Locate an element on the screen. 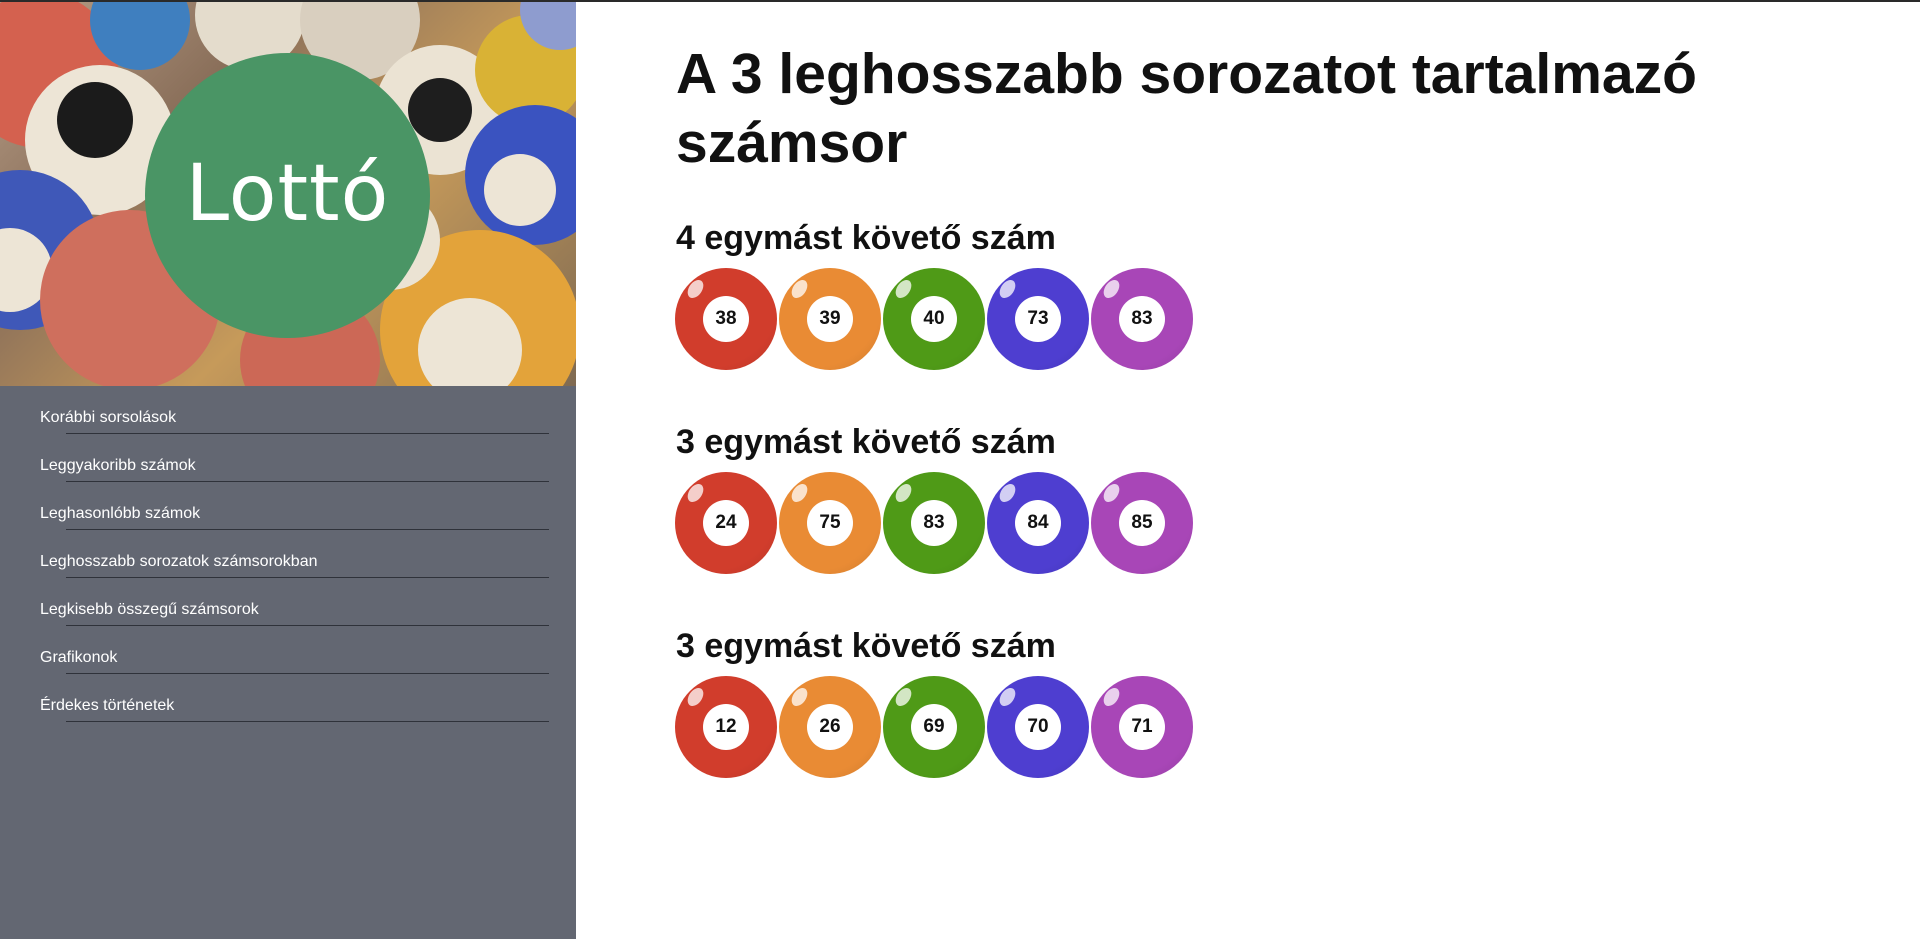  lottery-ball: 38 is located at coordinates (726, 319).